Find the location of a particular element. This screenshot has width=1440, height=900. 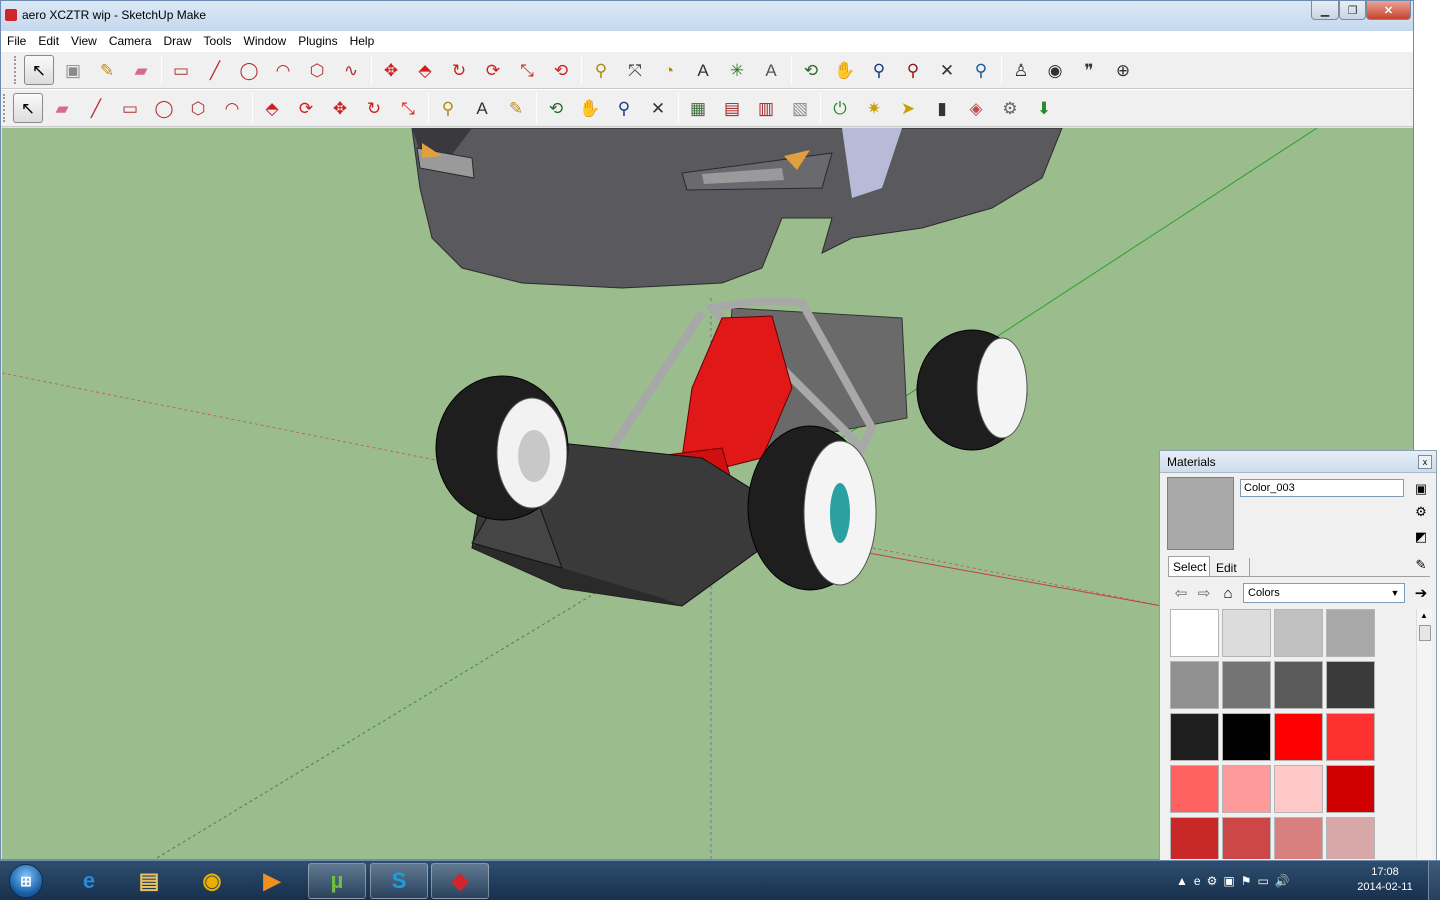

tape-measure-tool: ⚲ is located at coordinates (601, 70).